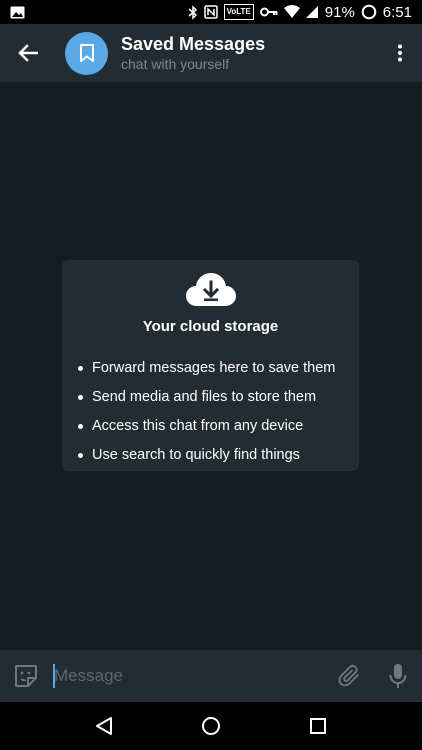 The height and width of the screenshot is (750, 422). What do you see at coordinates (369, 12) in the screenshot?
I see `battery-charging-icon` at bounding box center [369, 12].